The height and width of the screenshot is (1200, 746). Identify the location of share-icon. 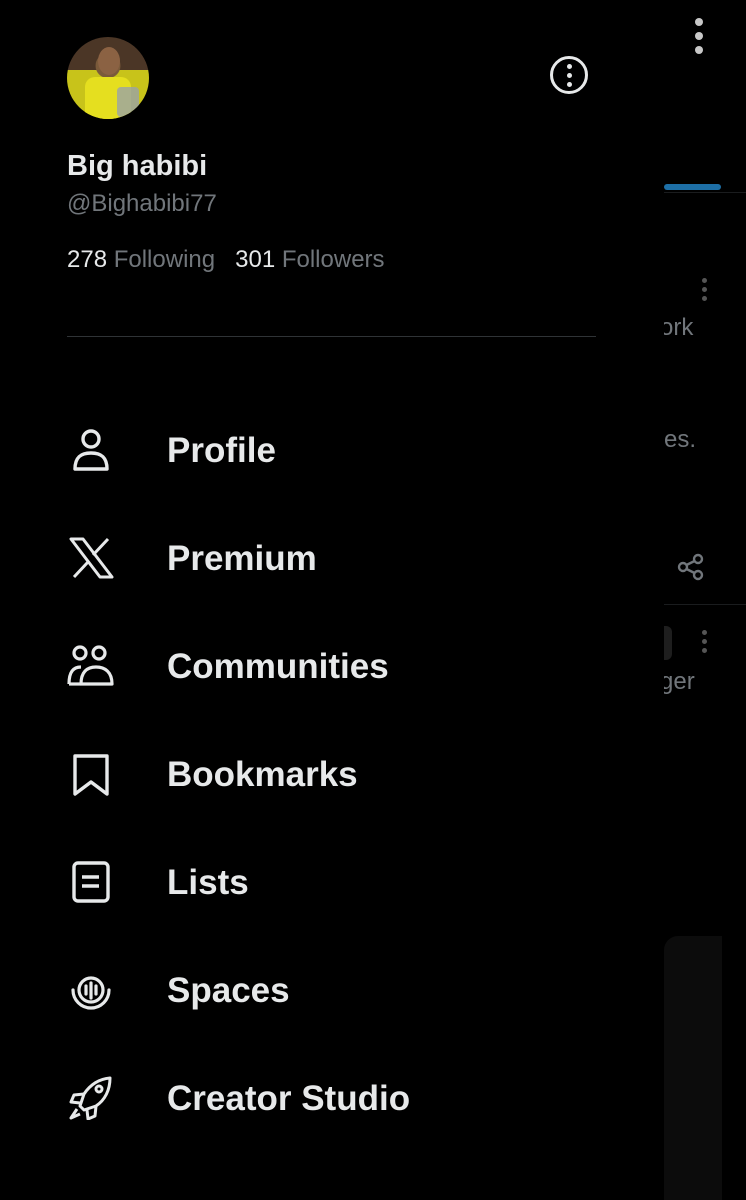
(691, 567).